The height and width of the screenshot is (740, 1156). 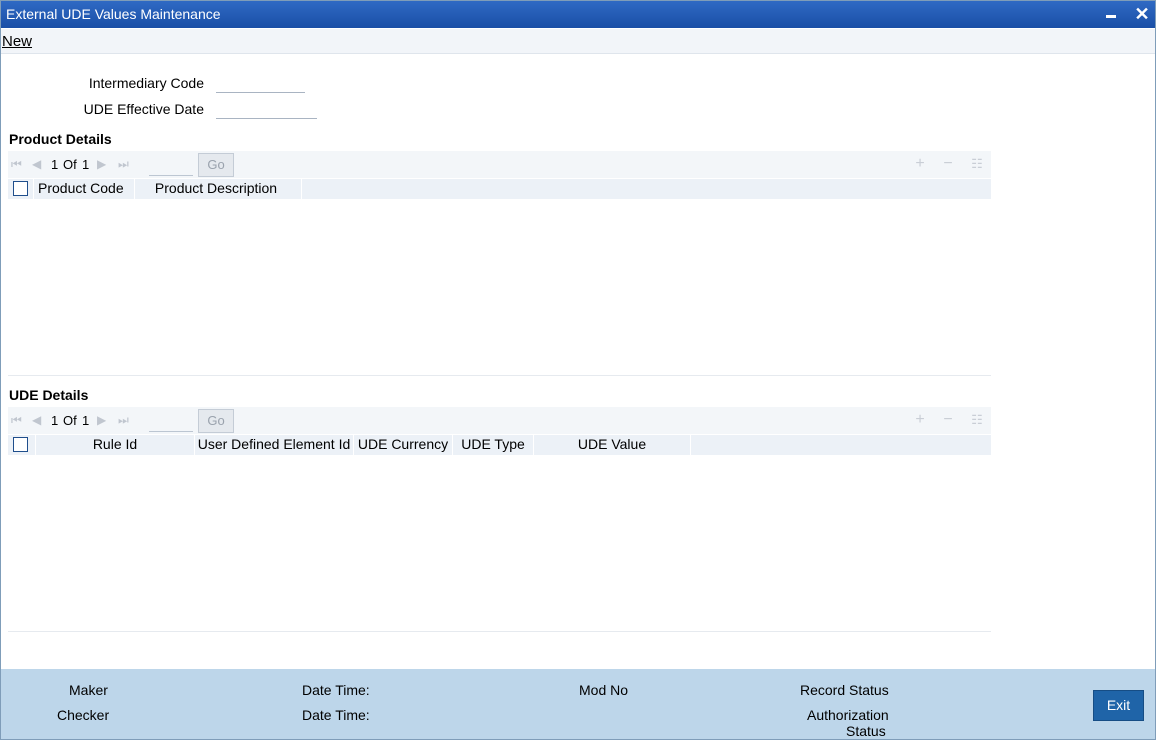 I want to click on checker-date-time-label: Date Time:, so click(x=336, y=715).